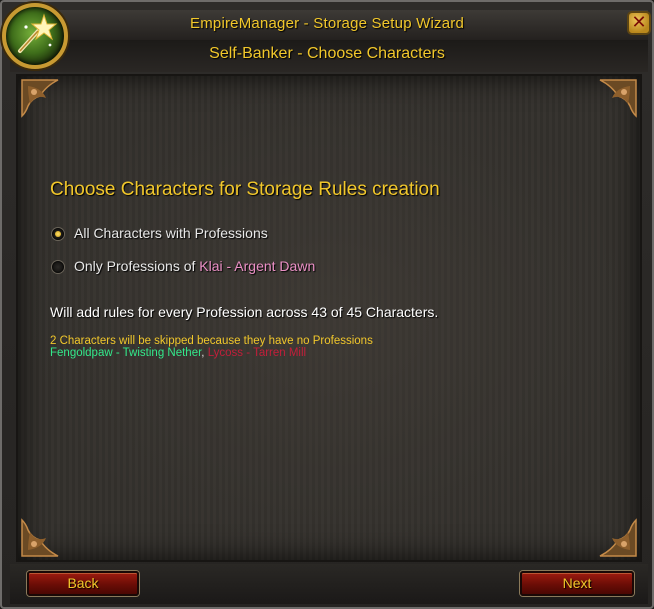 The image size is (654, 609). Describe the element at coordinates (38, 33) in the screenshot. I see `magic-wand-icon` at that location.